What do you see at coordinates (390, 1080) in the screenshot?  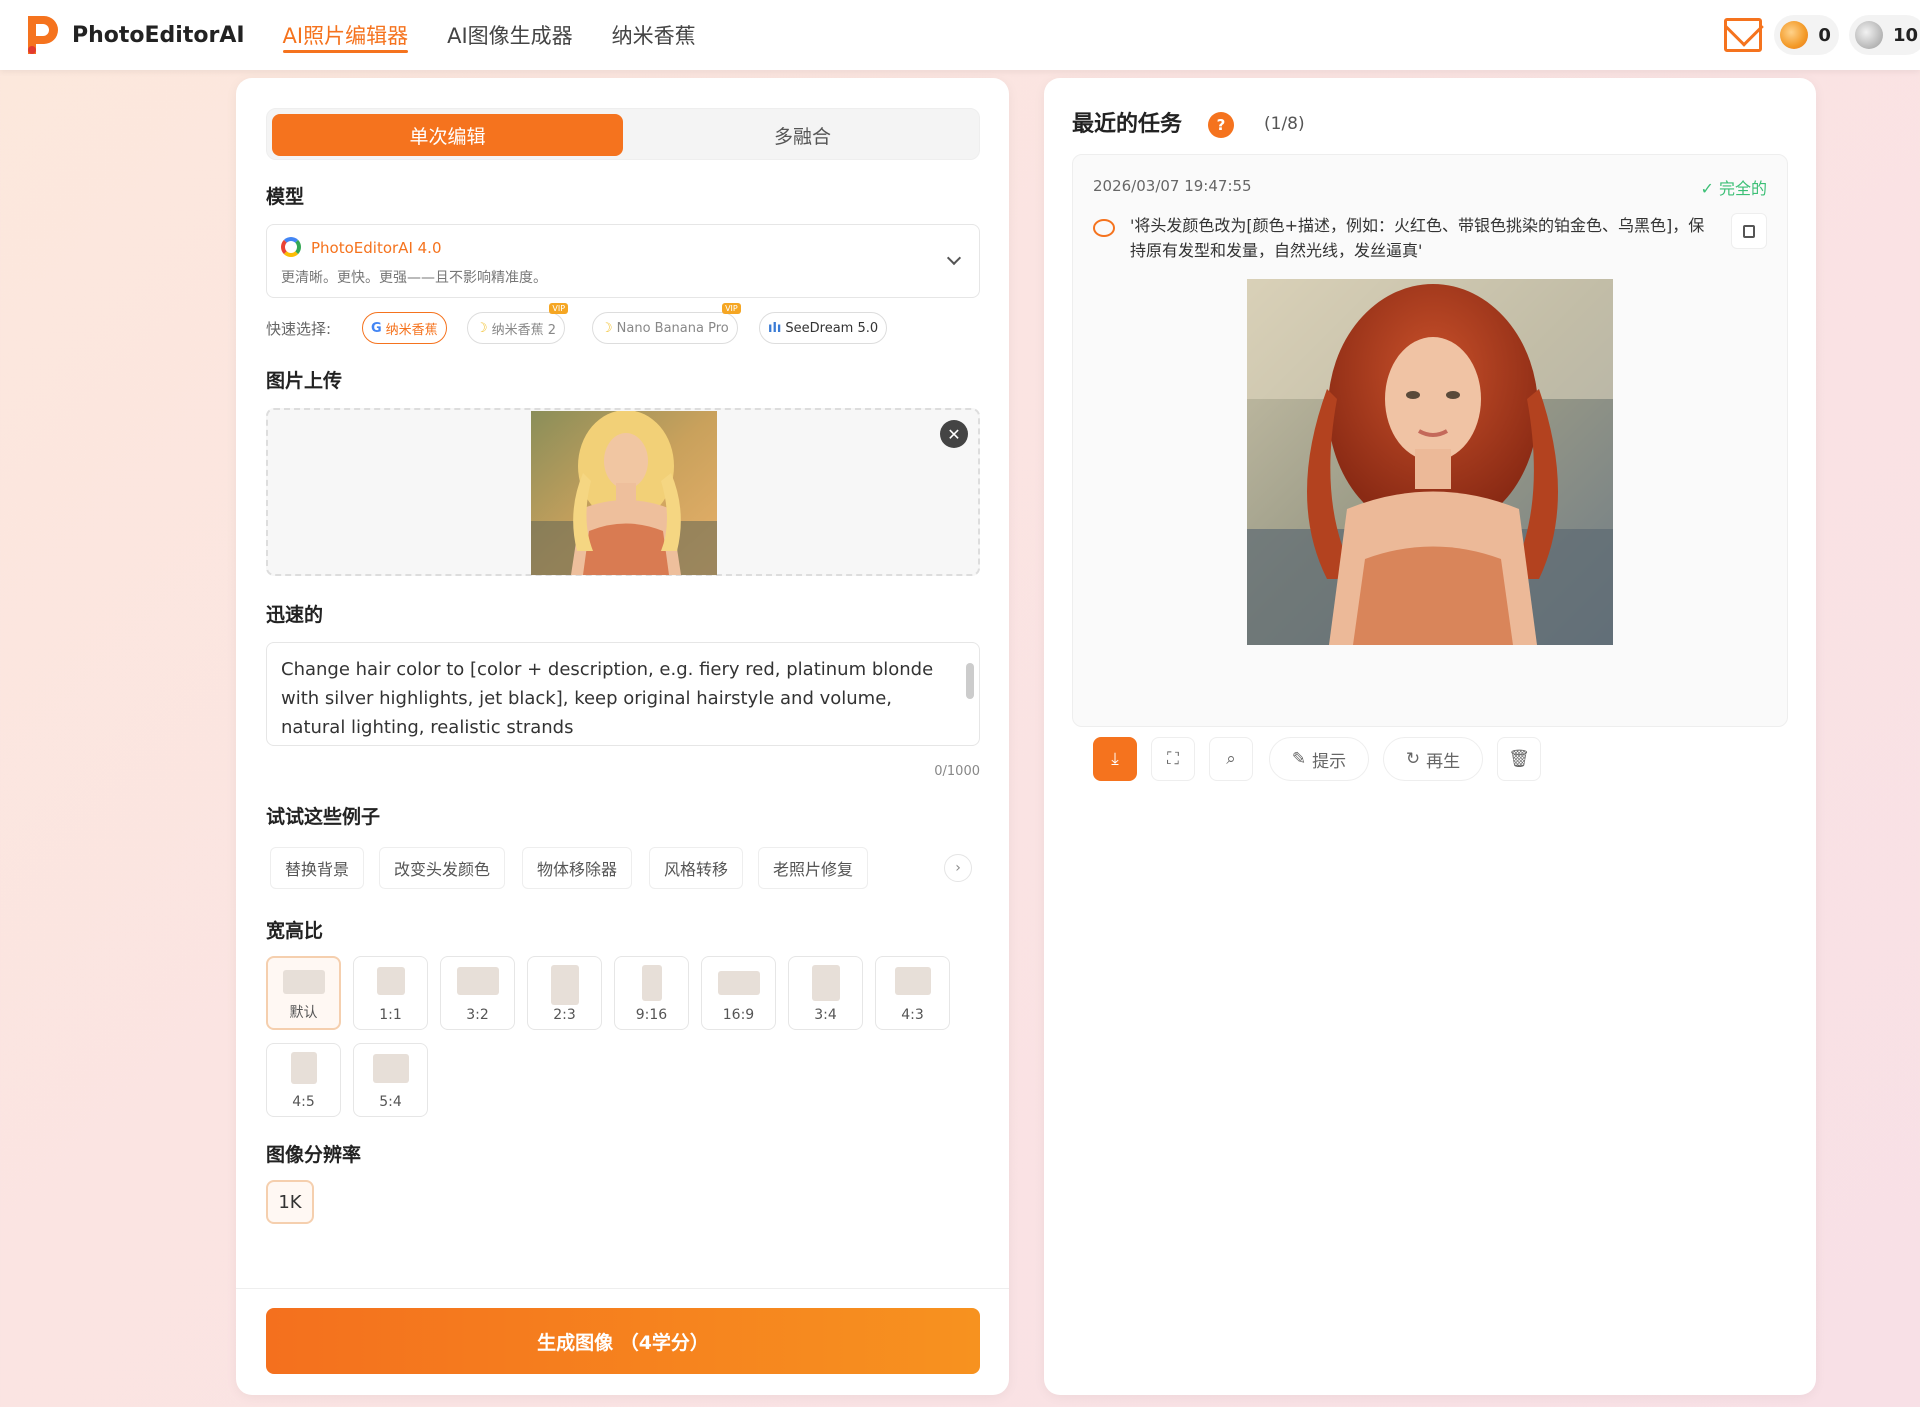 I see `aspect-5-4: 5:4` at bounding box center [390, 1080].